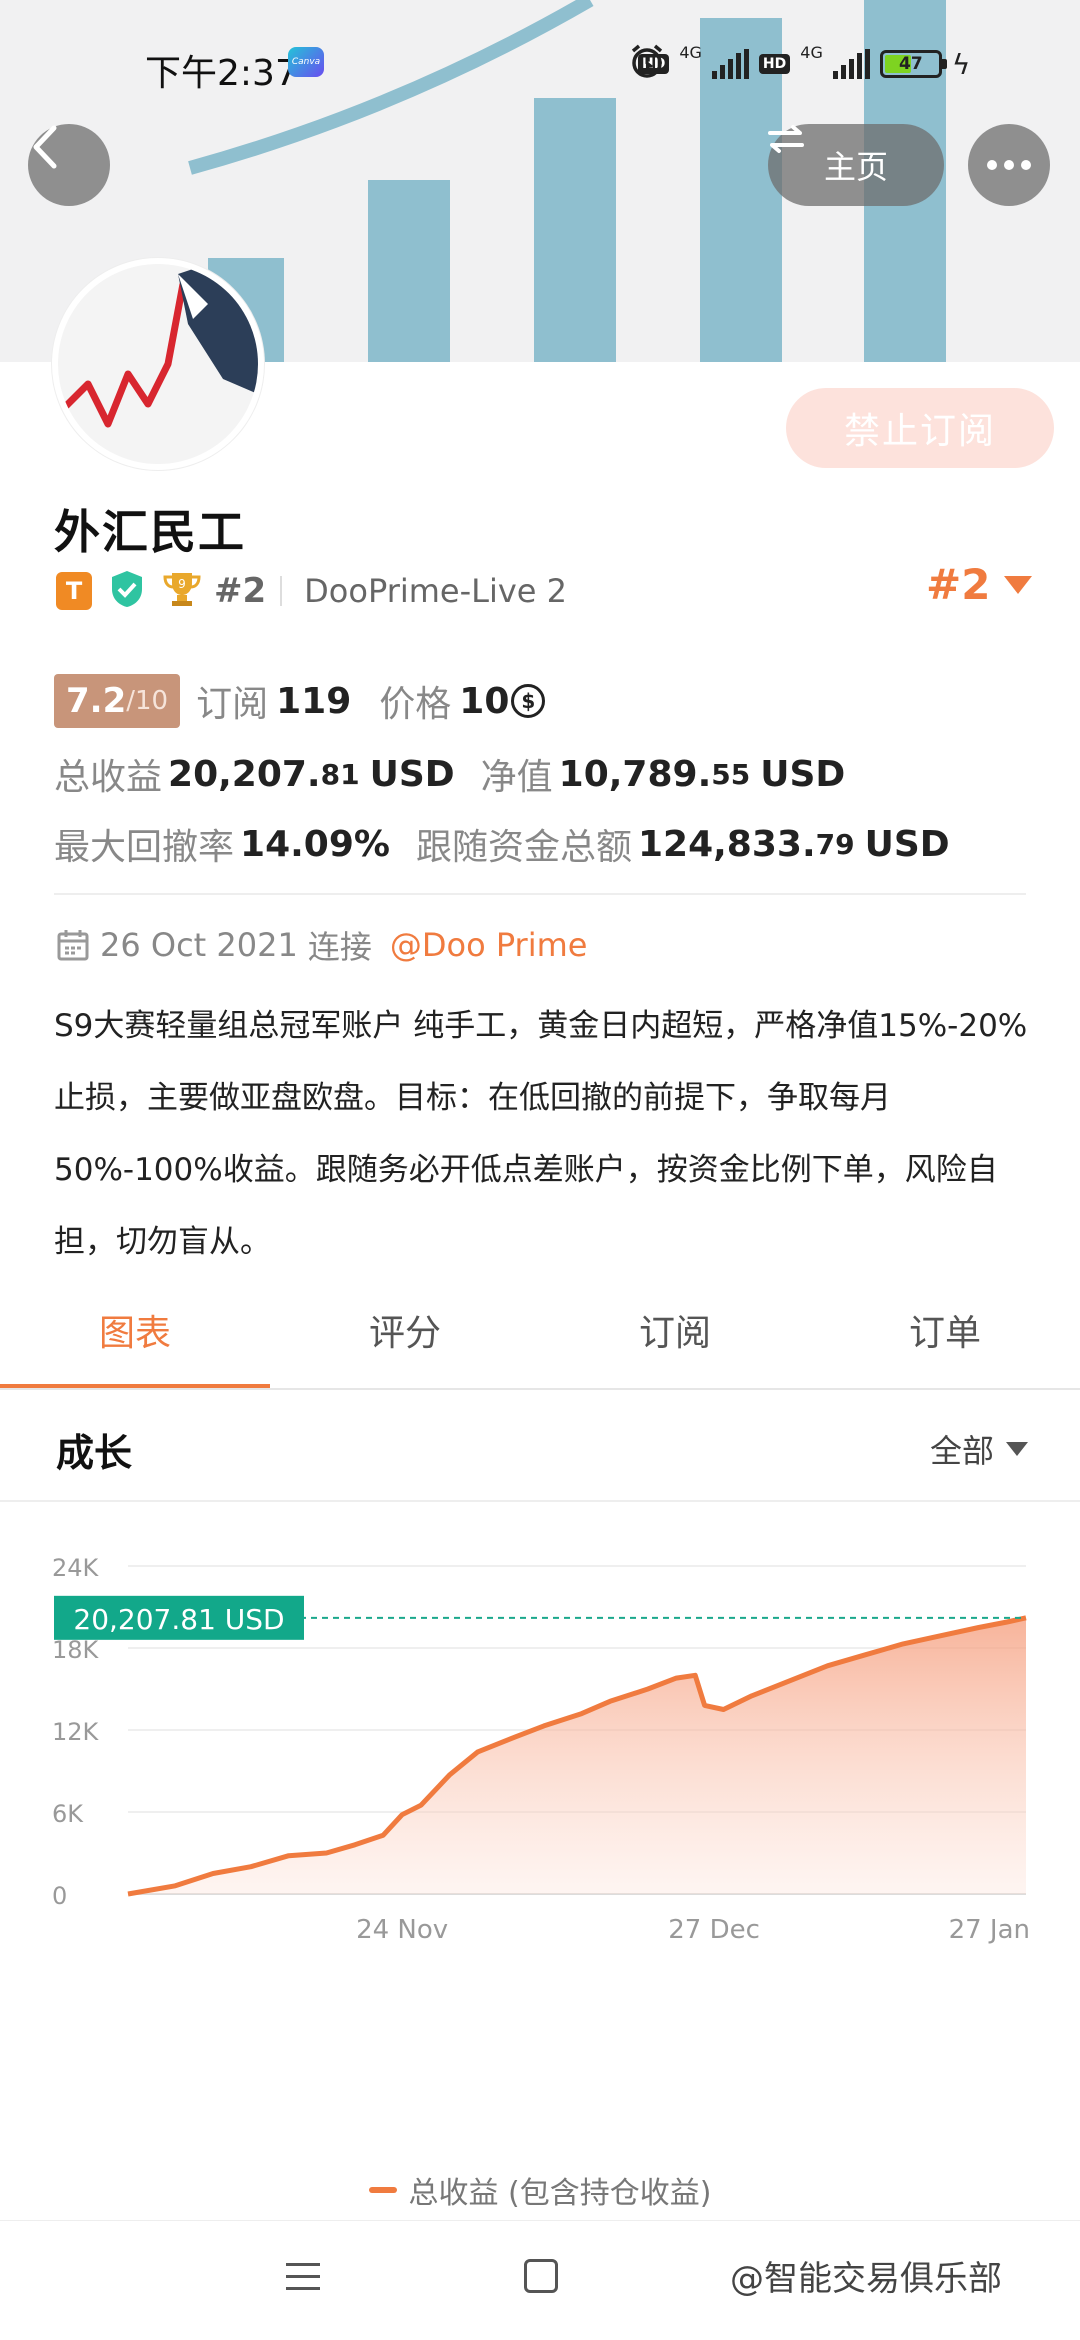 This screenshot has height=2340, width=1080. What do you see at coordinates (382, 2190) in the screenshot?
I see `legend-swatch` at bounding box center [382, 2190].